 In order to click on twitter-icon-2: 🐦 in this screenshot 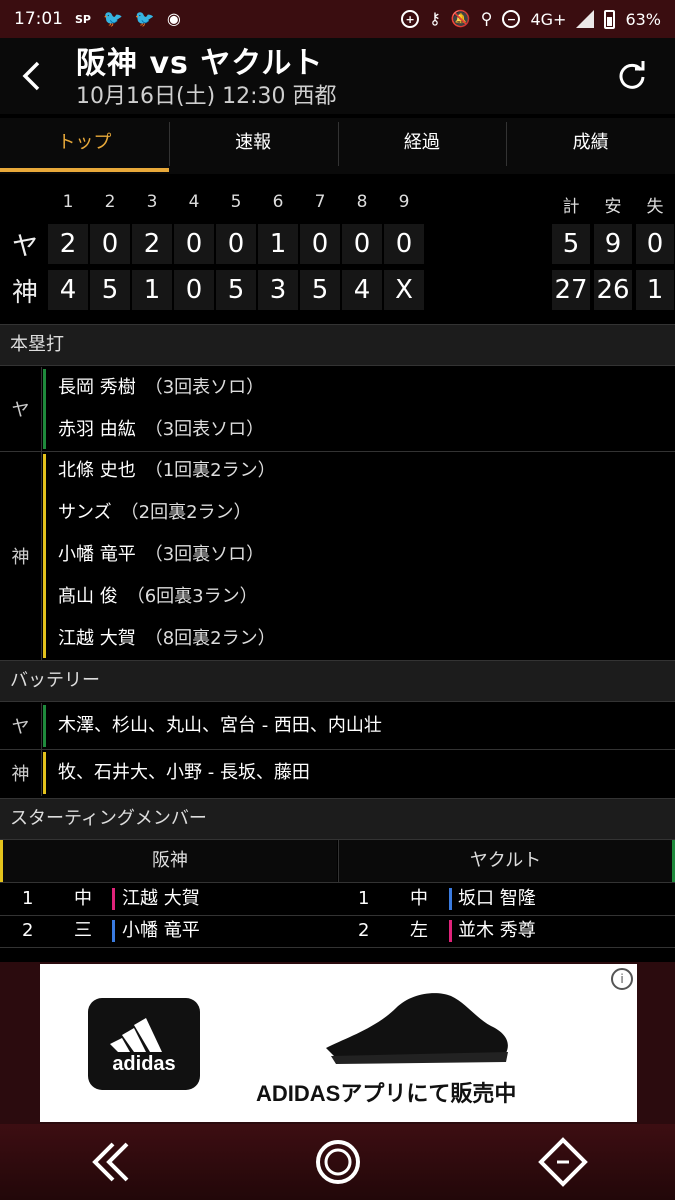, I will do `click(144, 18)`.